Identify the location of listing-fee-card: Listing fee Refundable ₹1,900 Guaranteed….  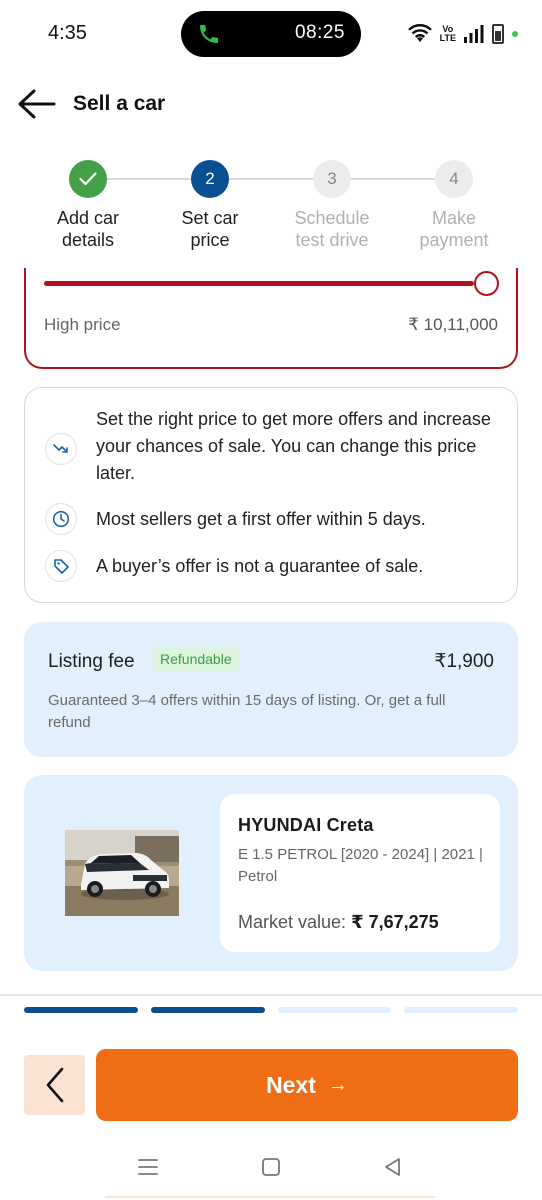
(271, 689).